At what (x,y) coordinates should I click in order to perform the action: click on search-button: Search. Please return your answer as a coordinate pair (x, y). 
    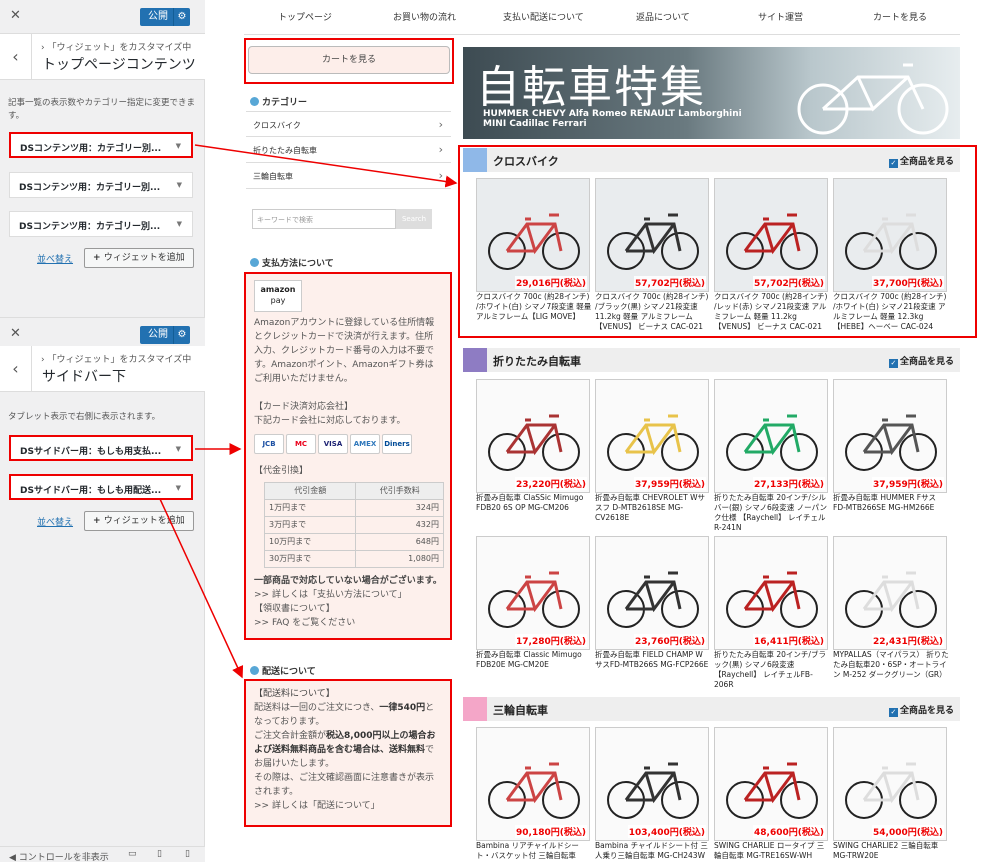
    Looking at the image, I should click on (414, 219).